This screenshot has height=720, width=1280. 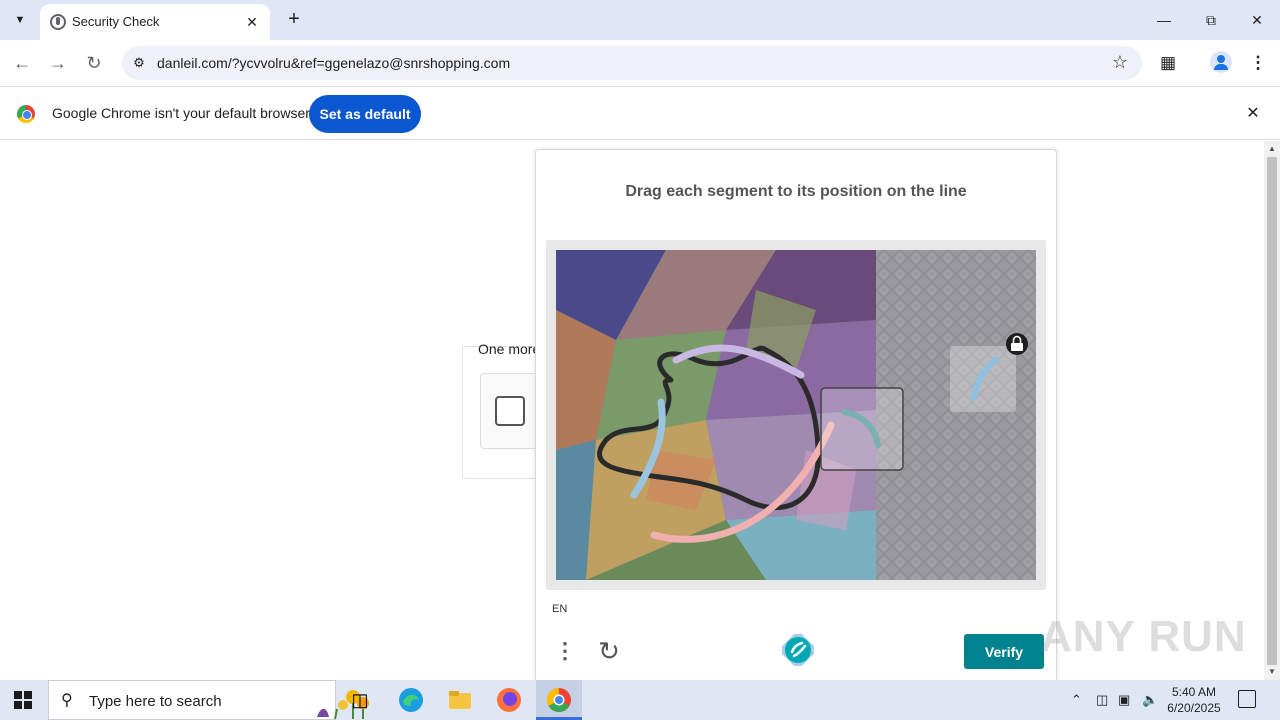 I want to click on tab-favicon-icon, so click(x=58, y=22).